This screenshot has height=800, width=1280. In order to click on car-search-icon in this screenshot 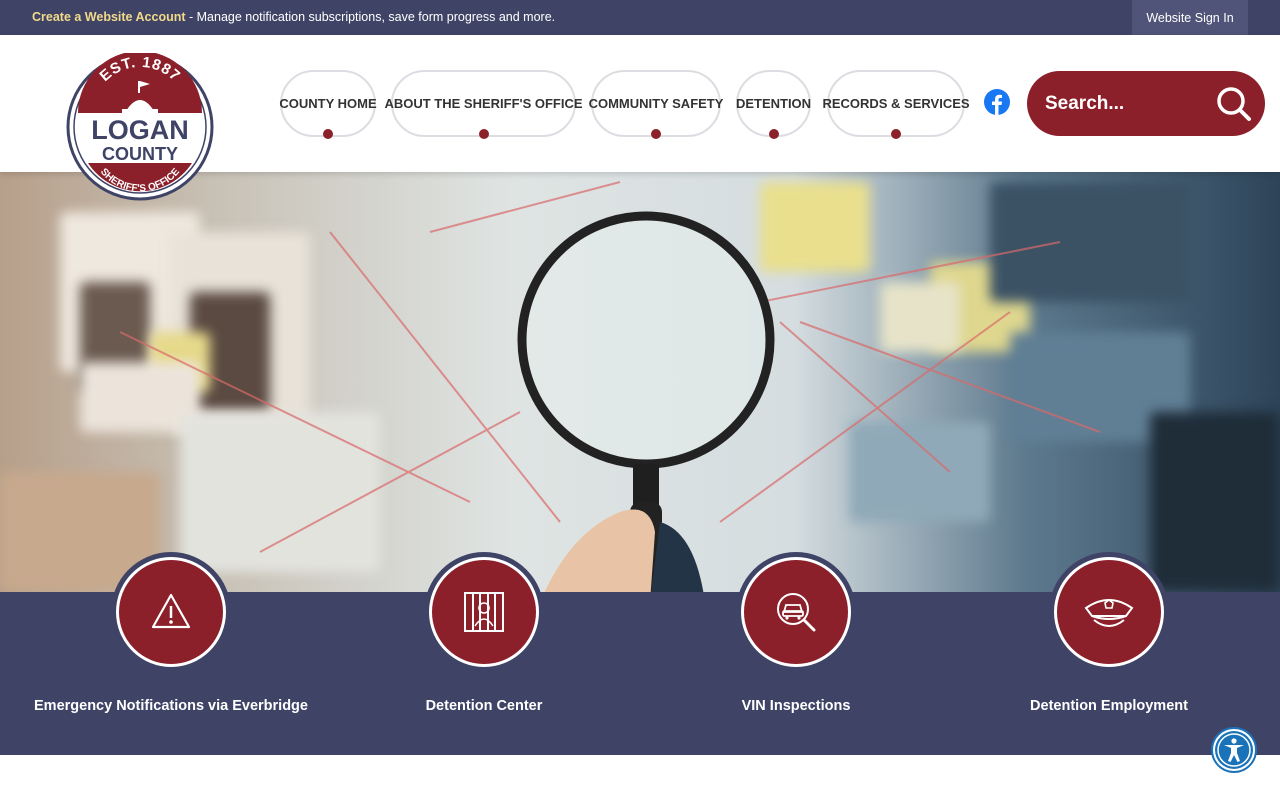, I will do `click(796, 612)`.